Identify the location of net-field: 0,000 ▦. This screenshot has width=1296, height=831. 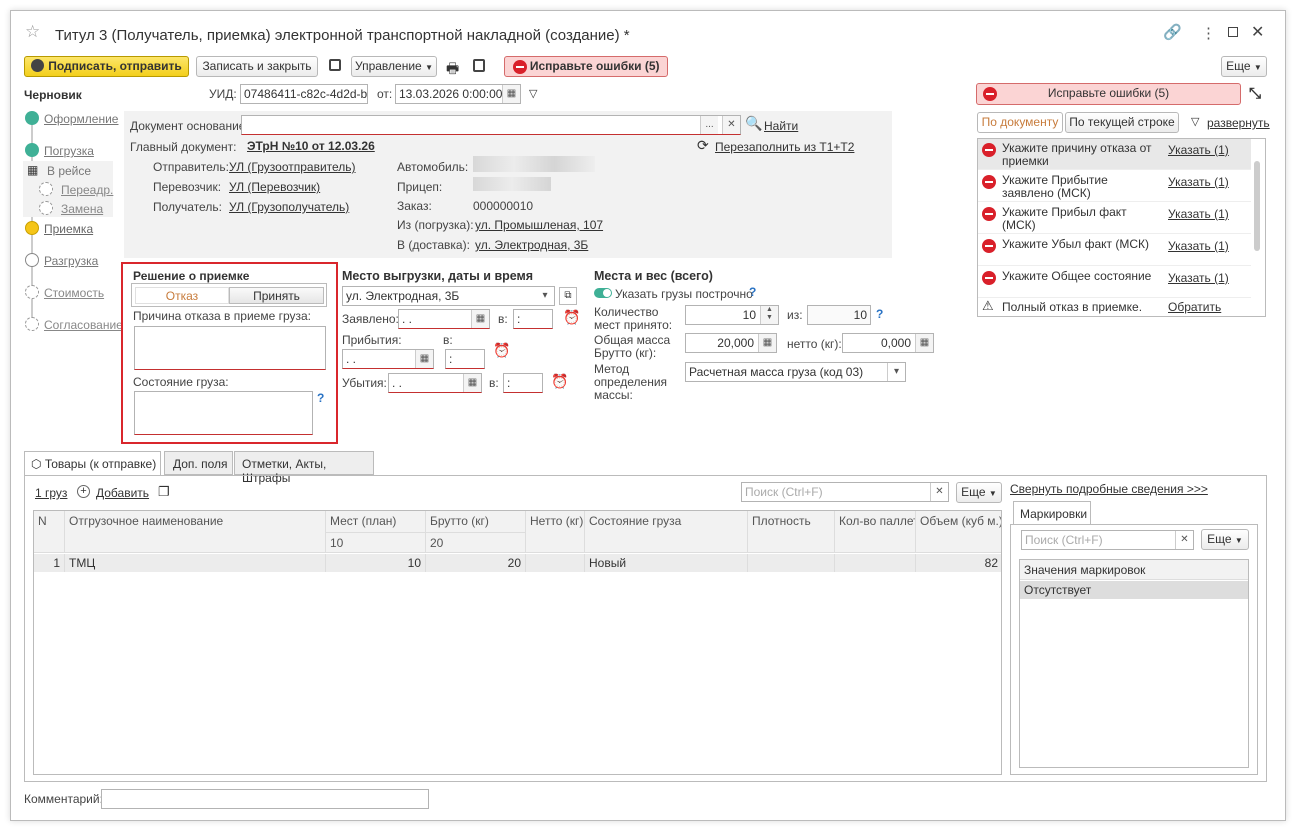
(888, 343).